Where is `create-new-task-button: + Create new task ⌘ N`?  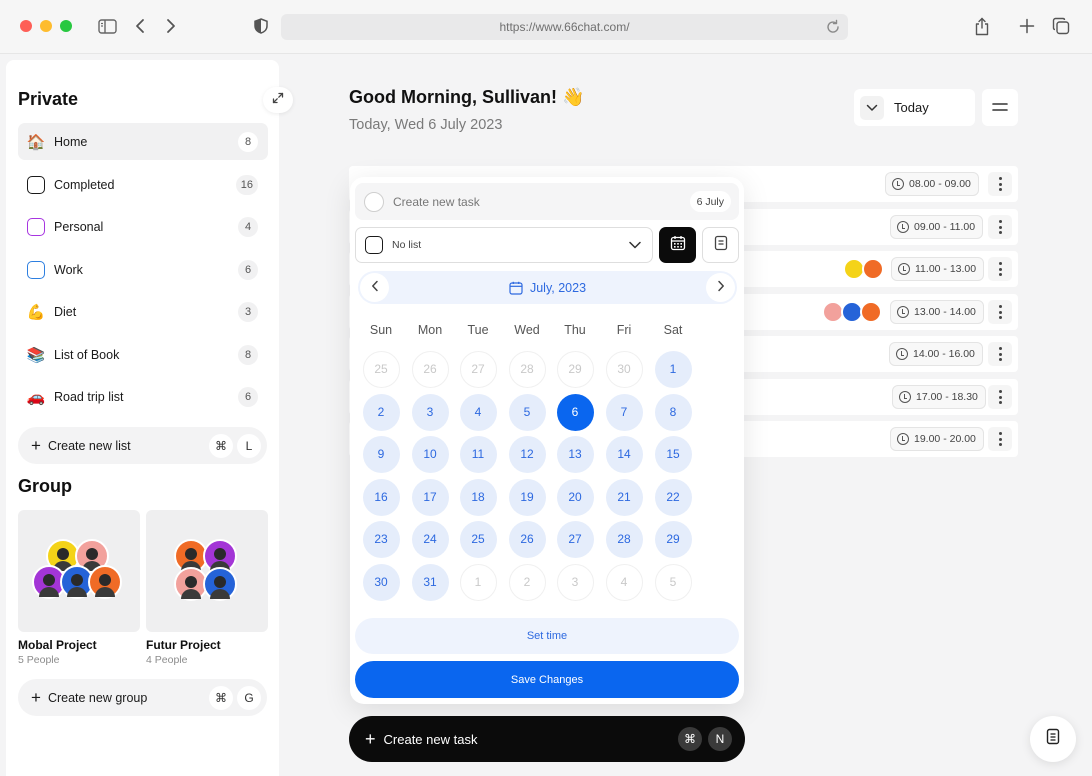
create-new-task-button: + Create new task ⌘ N is located at coordinates (547, 739).